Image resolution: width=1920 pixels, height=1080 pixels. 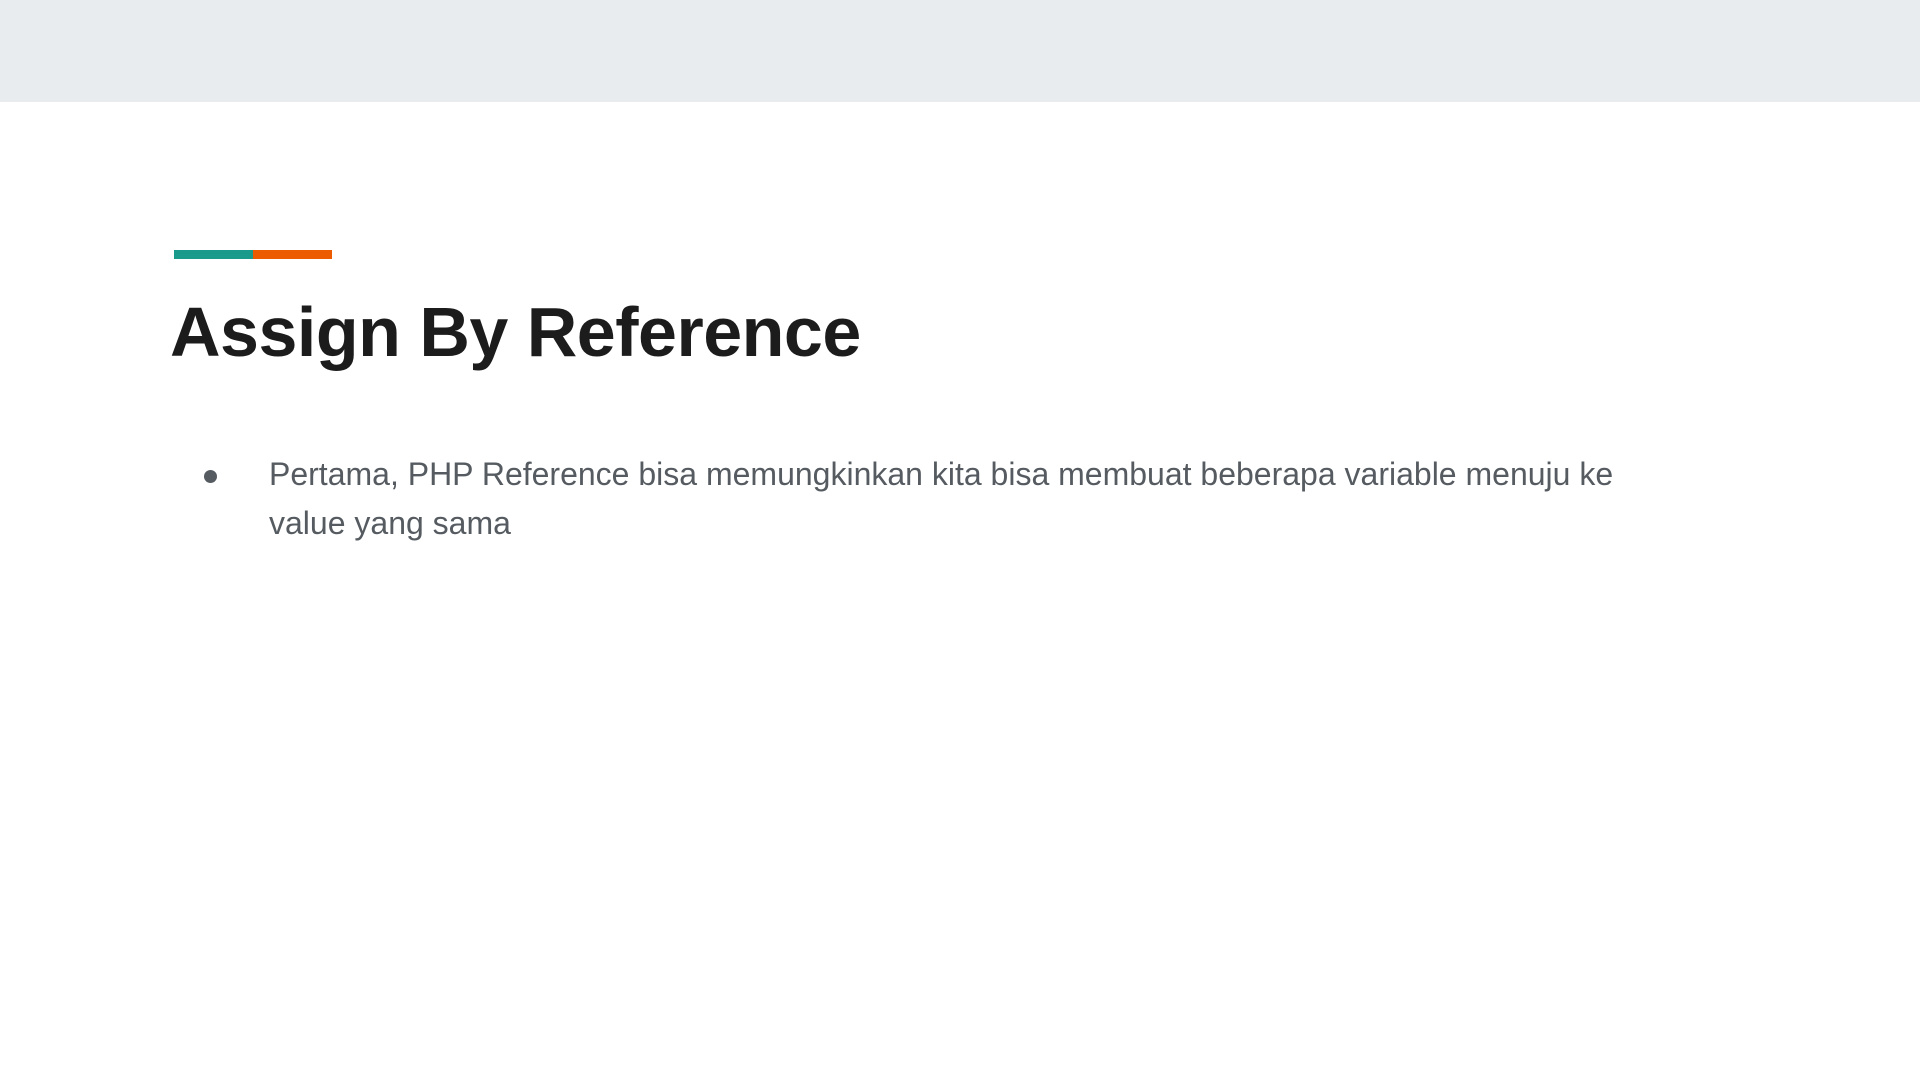 I want to click on top-band, so click(x=960, y=51).